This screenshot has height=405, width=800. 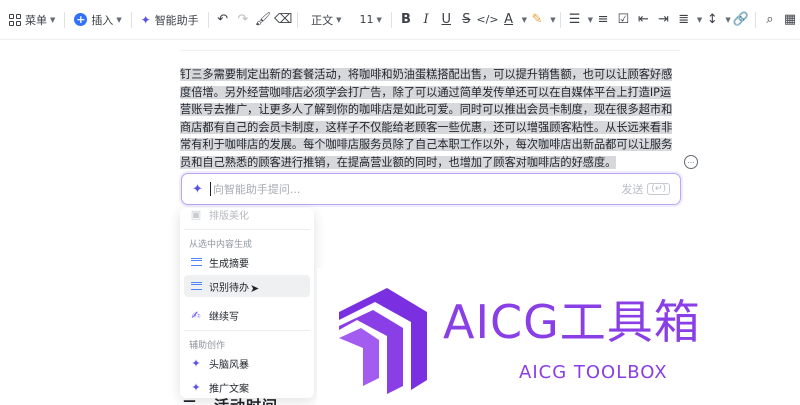 I want to click on menu-item-label: 头脑风暴, so click(x=229, y=365).